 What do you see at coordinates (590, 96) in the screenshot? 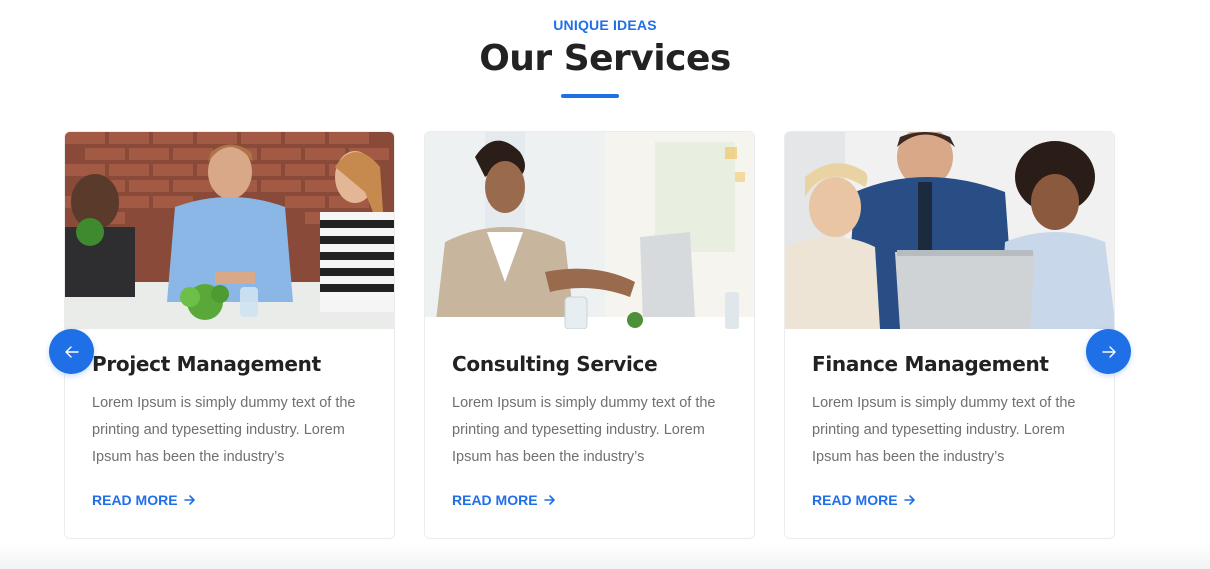
I see `title-underline` at bounding box center [590, 96].